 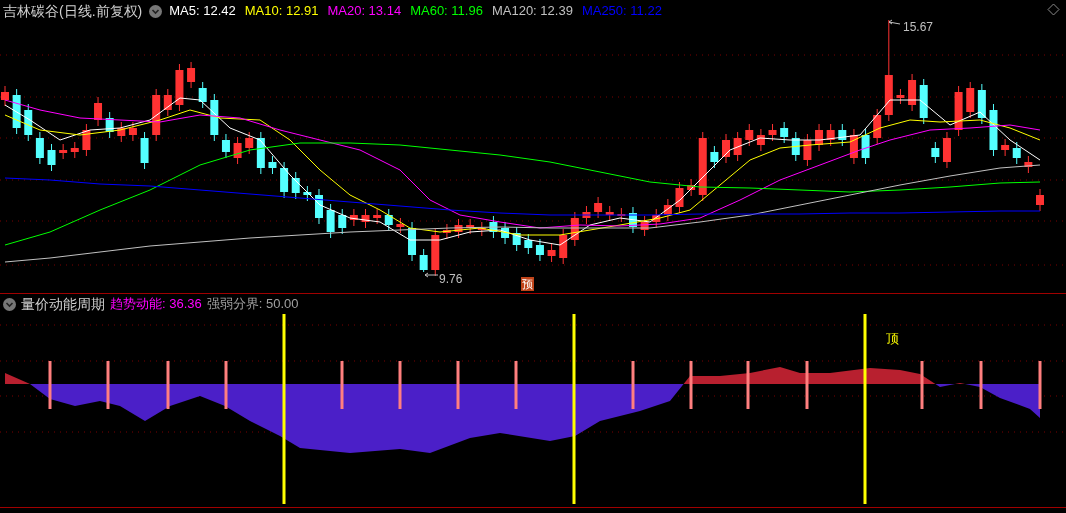 What do you see at coordinates (532, 11) in the screenshot?
I see `moving-average-value: MA120: 12.39` at bounding box center [532, 11].